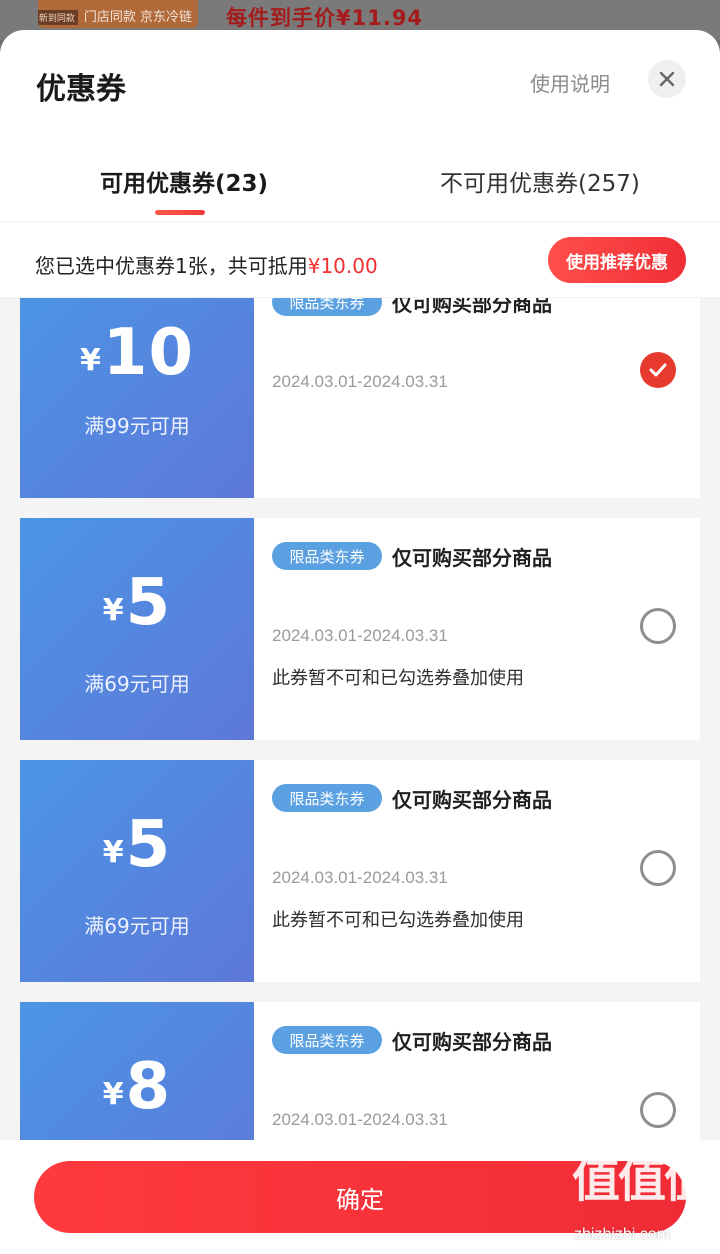  I want to click on thumbnail-label: 新到同款 门店同款 京东冷链, so click(115, 15).